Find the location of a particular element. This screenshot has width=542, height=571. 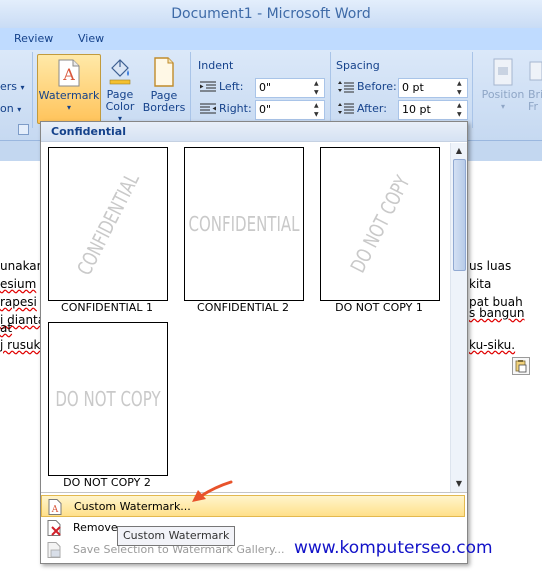

watermark-icon: A is located at coordinates (69, 73).